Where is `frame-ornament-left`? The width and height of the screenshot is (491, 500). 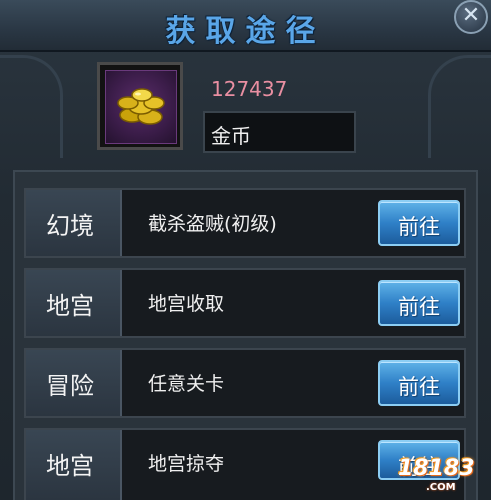
frame-ornament-left is located at coordinates (31, 106).